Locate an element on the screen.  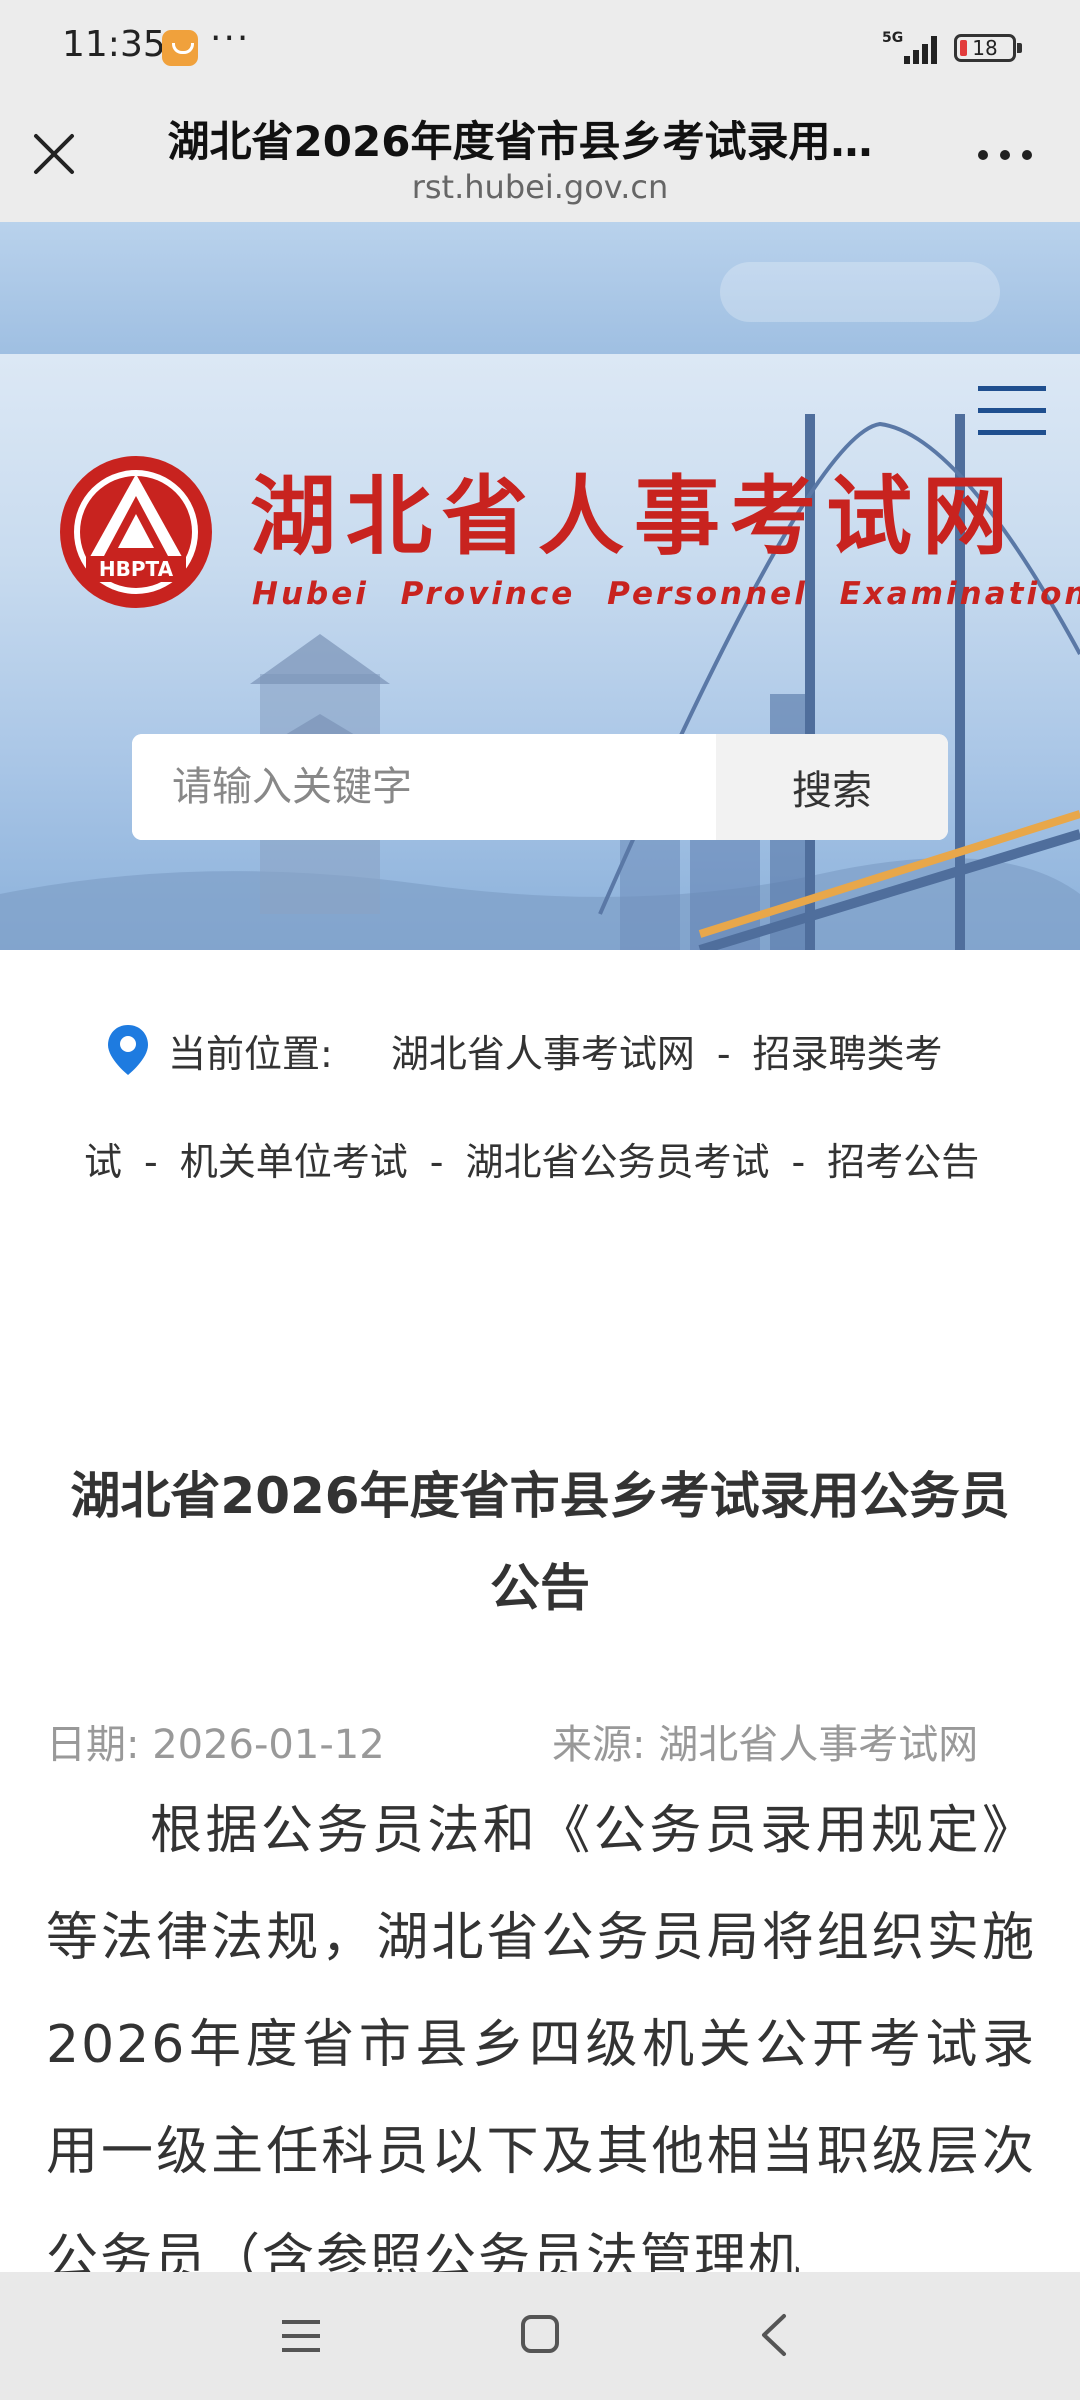
search-button: 搜索 is located at coordinates (832, 787).